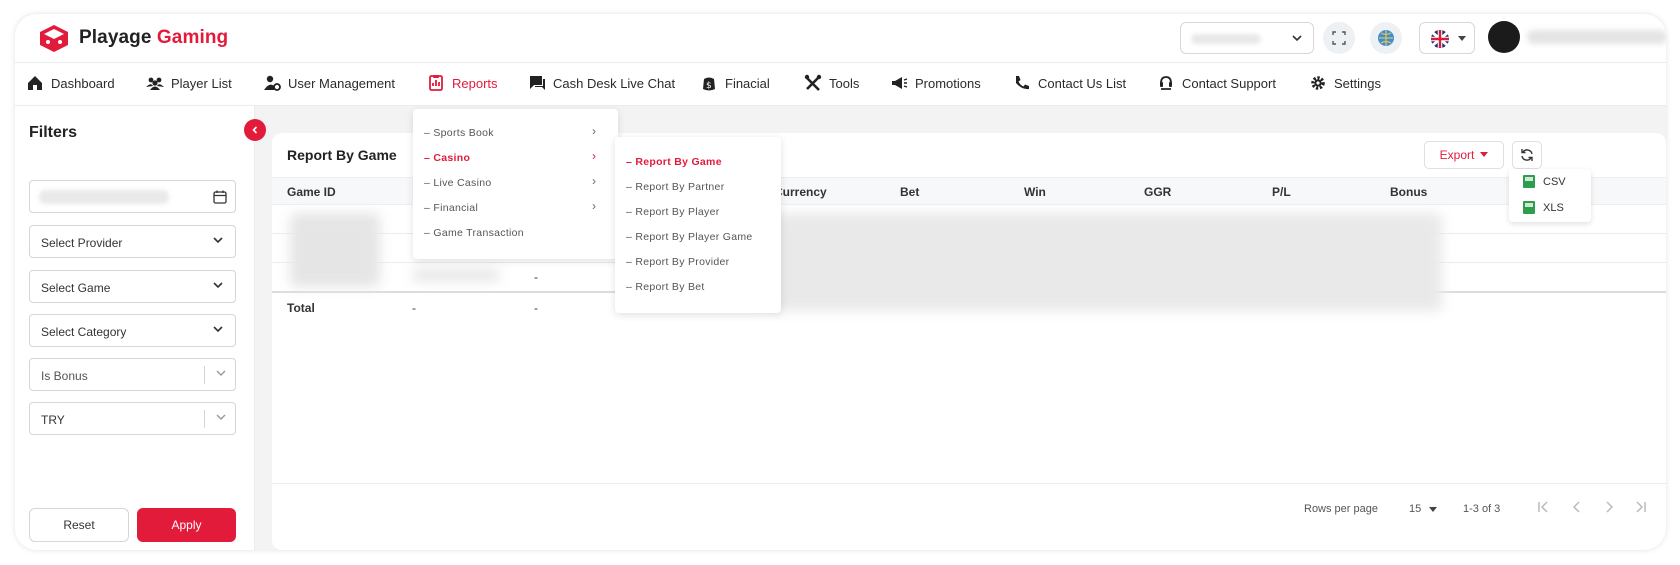 The image size is (1680, 565). Describe the element at coordinates (1166, 83) in the screenshot. I see `support-icon` at that location.